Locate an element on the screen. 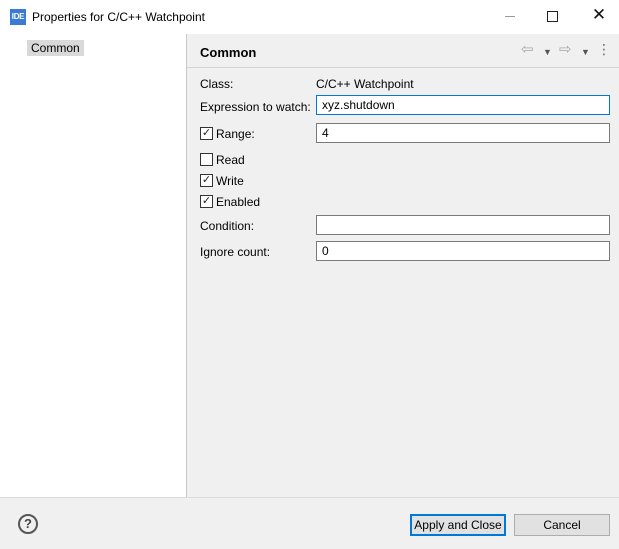 The height and width of the screenshot is (549, 619). back-dropdown-icon: ▼ is located at coordinates (547, 52).